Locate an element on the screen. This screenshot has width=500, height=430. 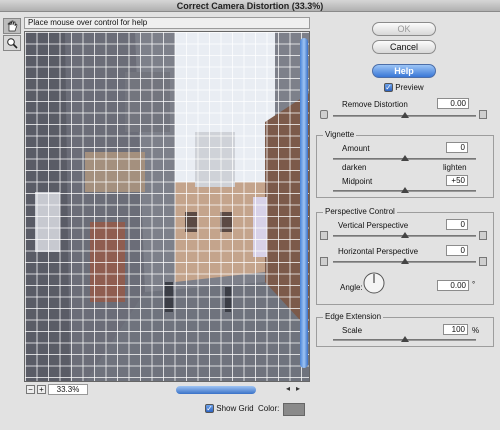
window-title: Correct Camera Distortion (33.3%) is located at coordinates (250, 6).